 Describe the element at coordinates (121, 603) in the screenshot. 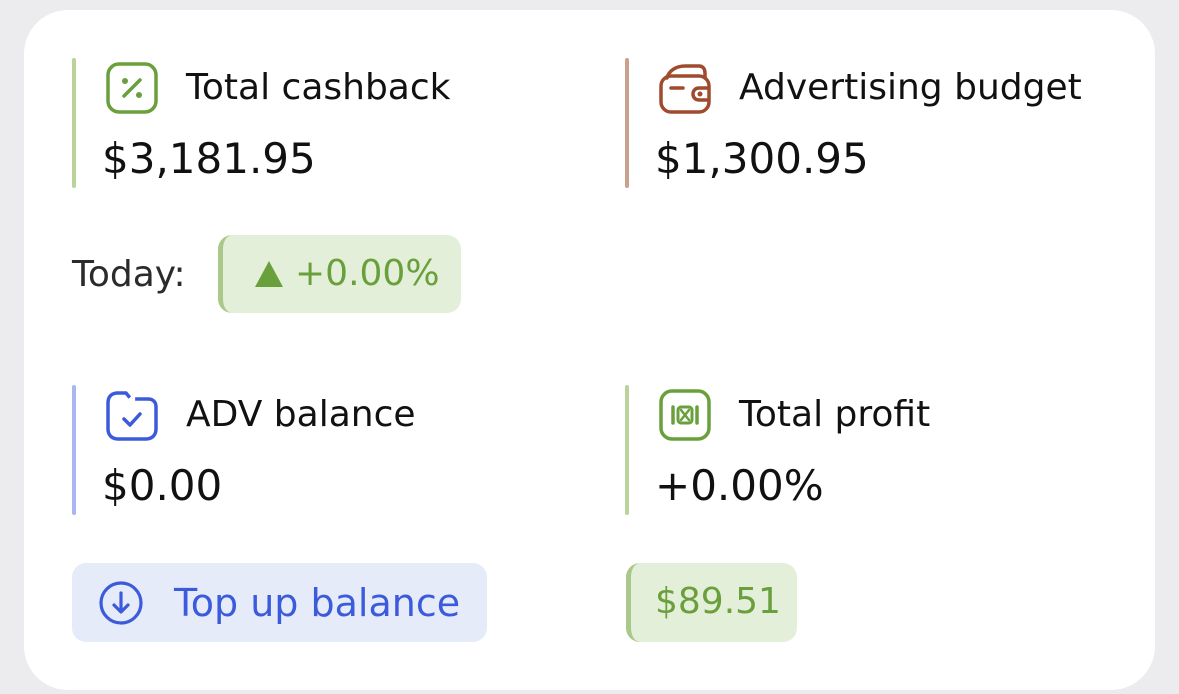

I see `download-circle-icon` at that location.